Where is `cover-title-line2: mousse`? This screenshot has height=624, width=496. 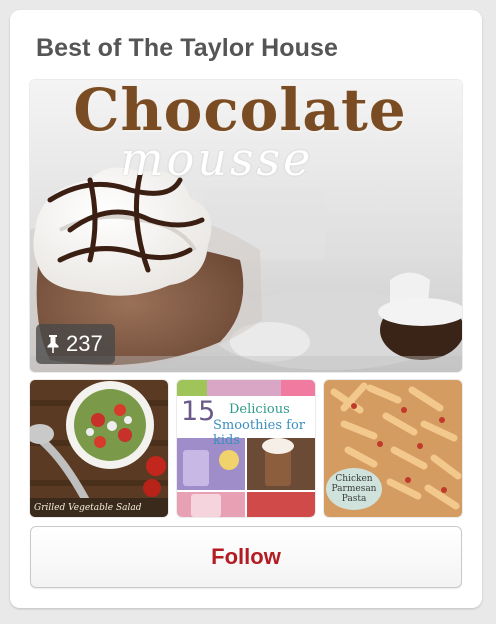 cover-title-line2: mousse is located at coordinates (217, 159).